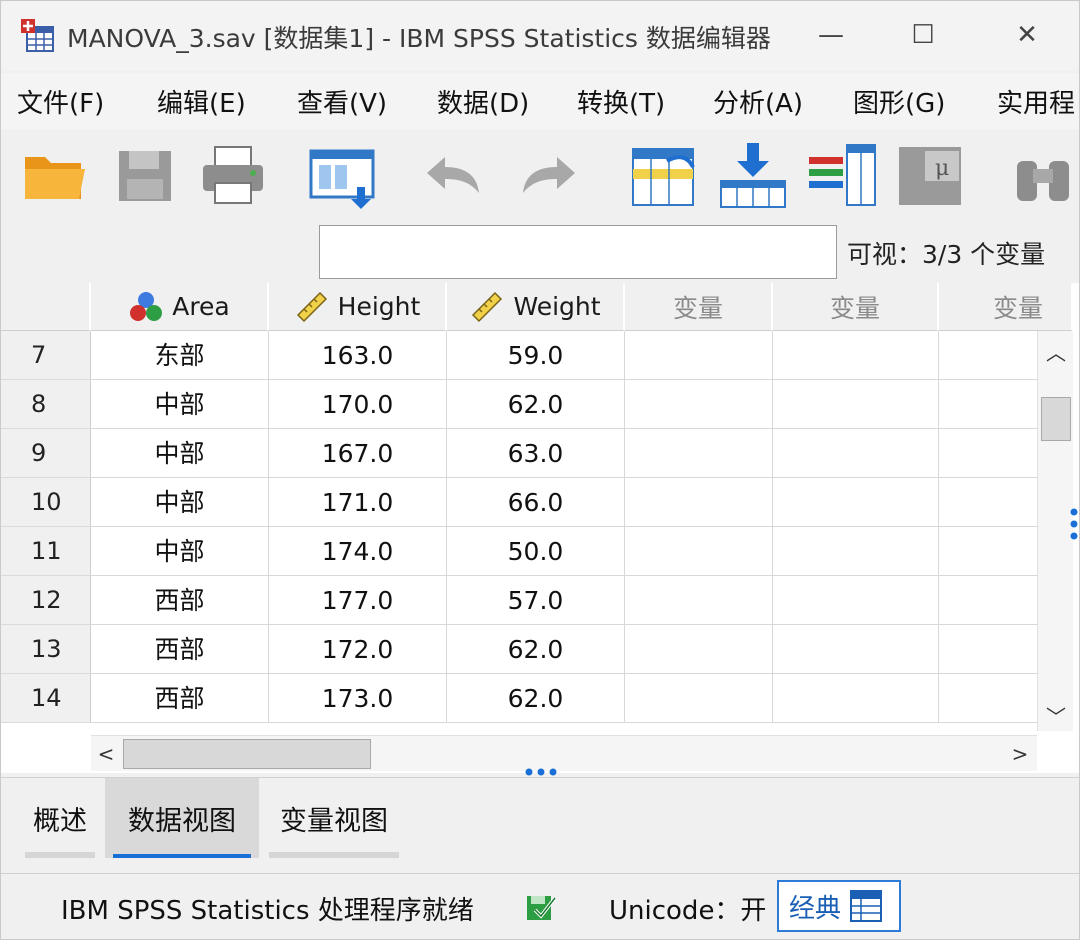  I want to click on row-number: 10, so click(46, 502).